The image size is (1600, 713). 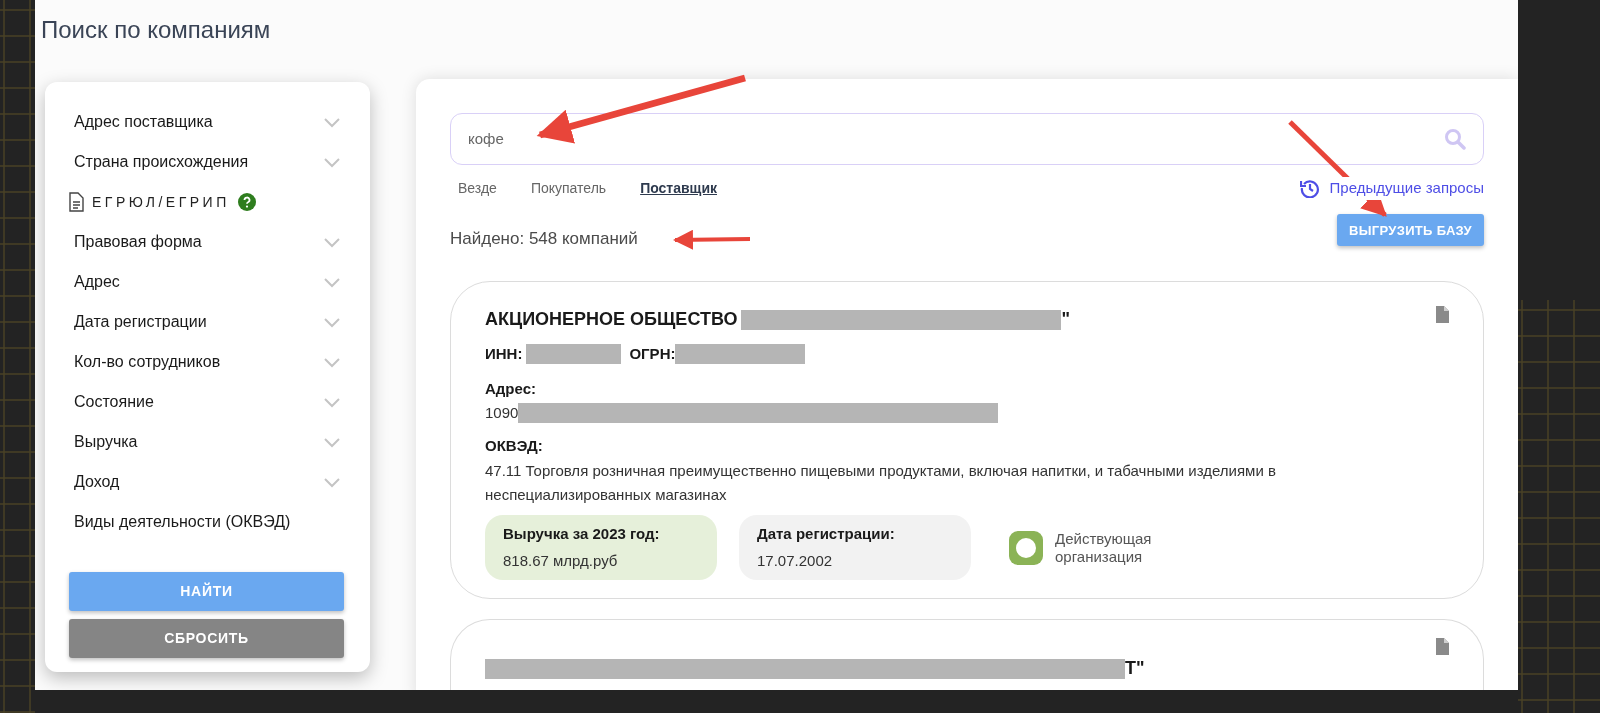 I want to click on filter-dropdown: Доход, so click(x=207, y=482).